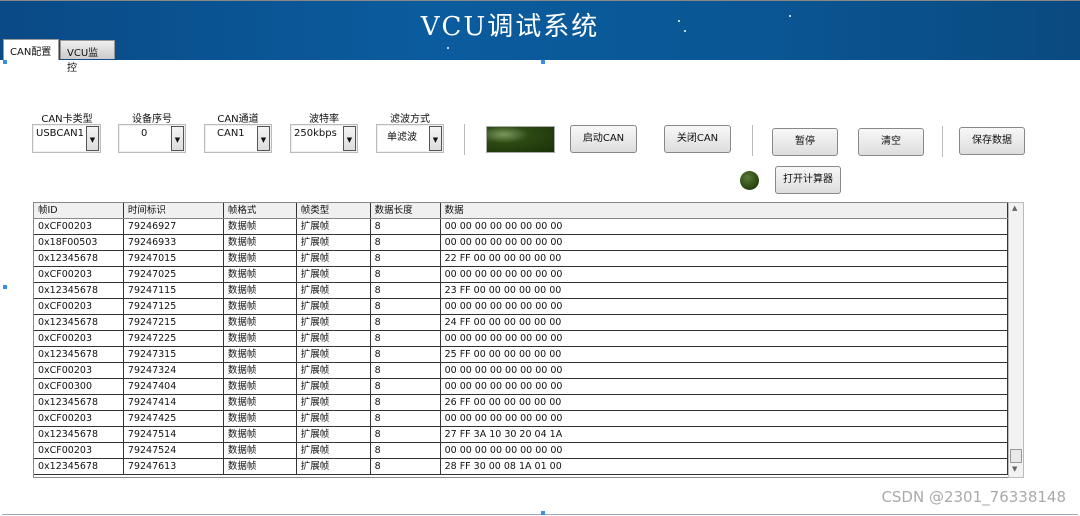  What do you see at coordinates (174, 274) in the screenshot?
I see `table-cell: 79247025` at bounding box center [174, 274].